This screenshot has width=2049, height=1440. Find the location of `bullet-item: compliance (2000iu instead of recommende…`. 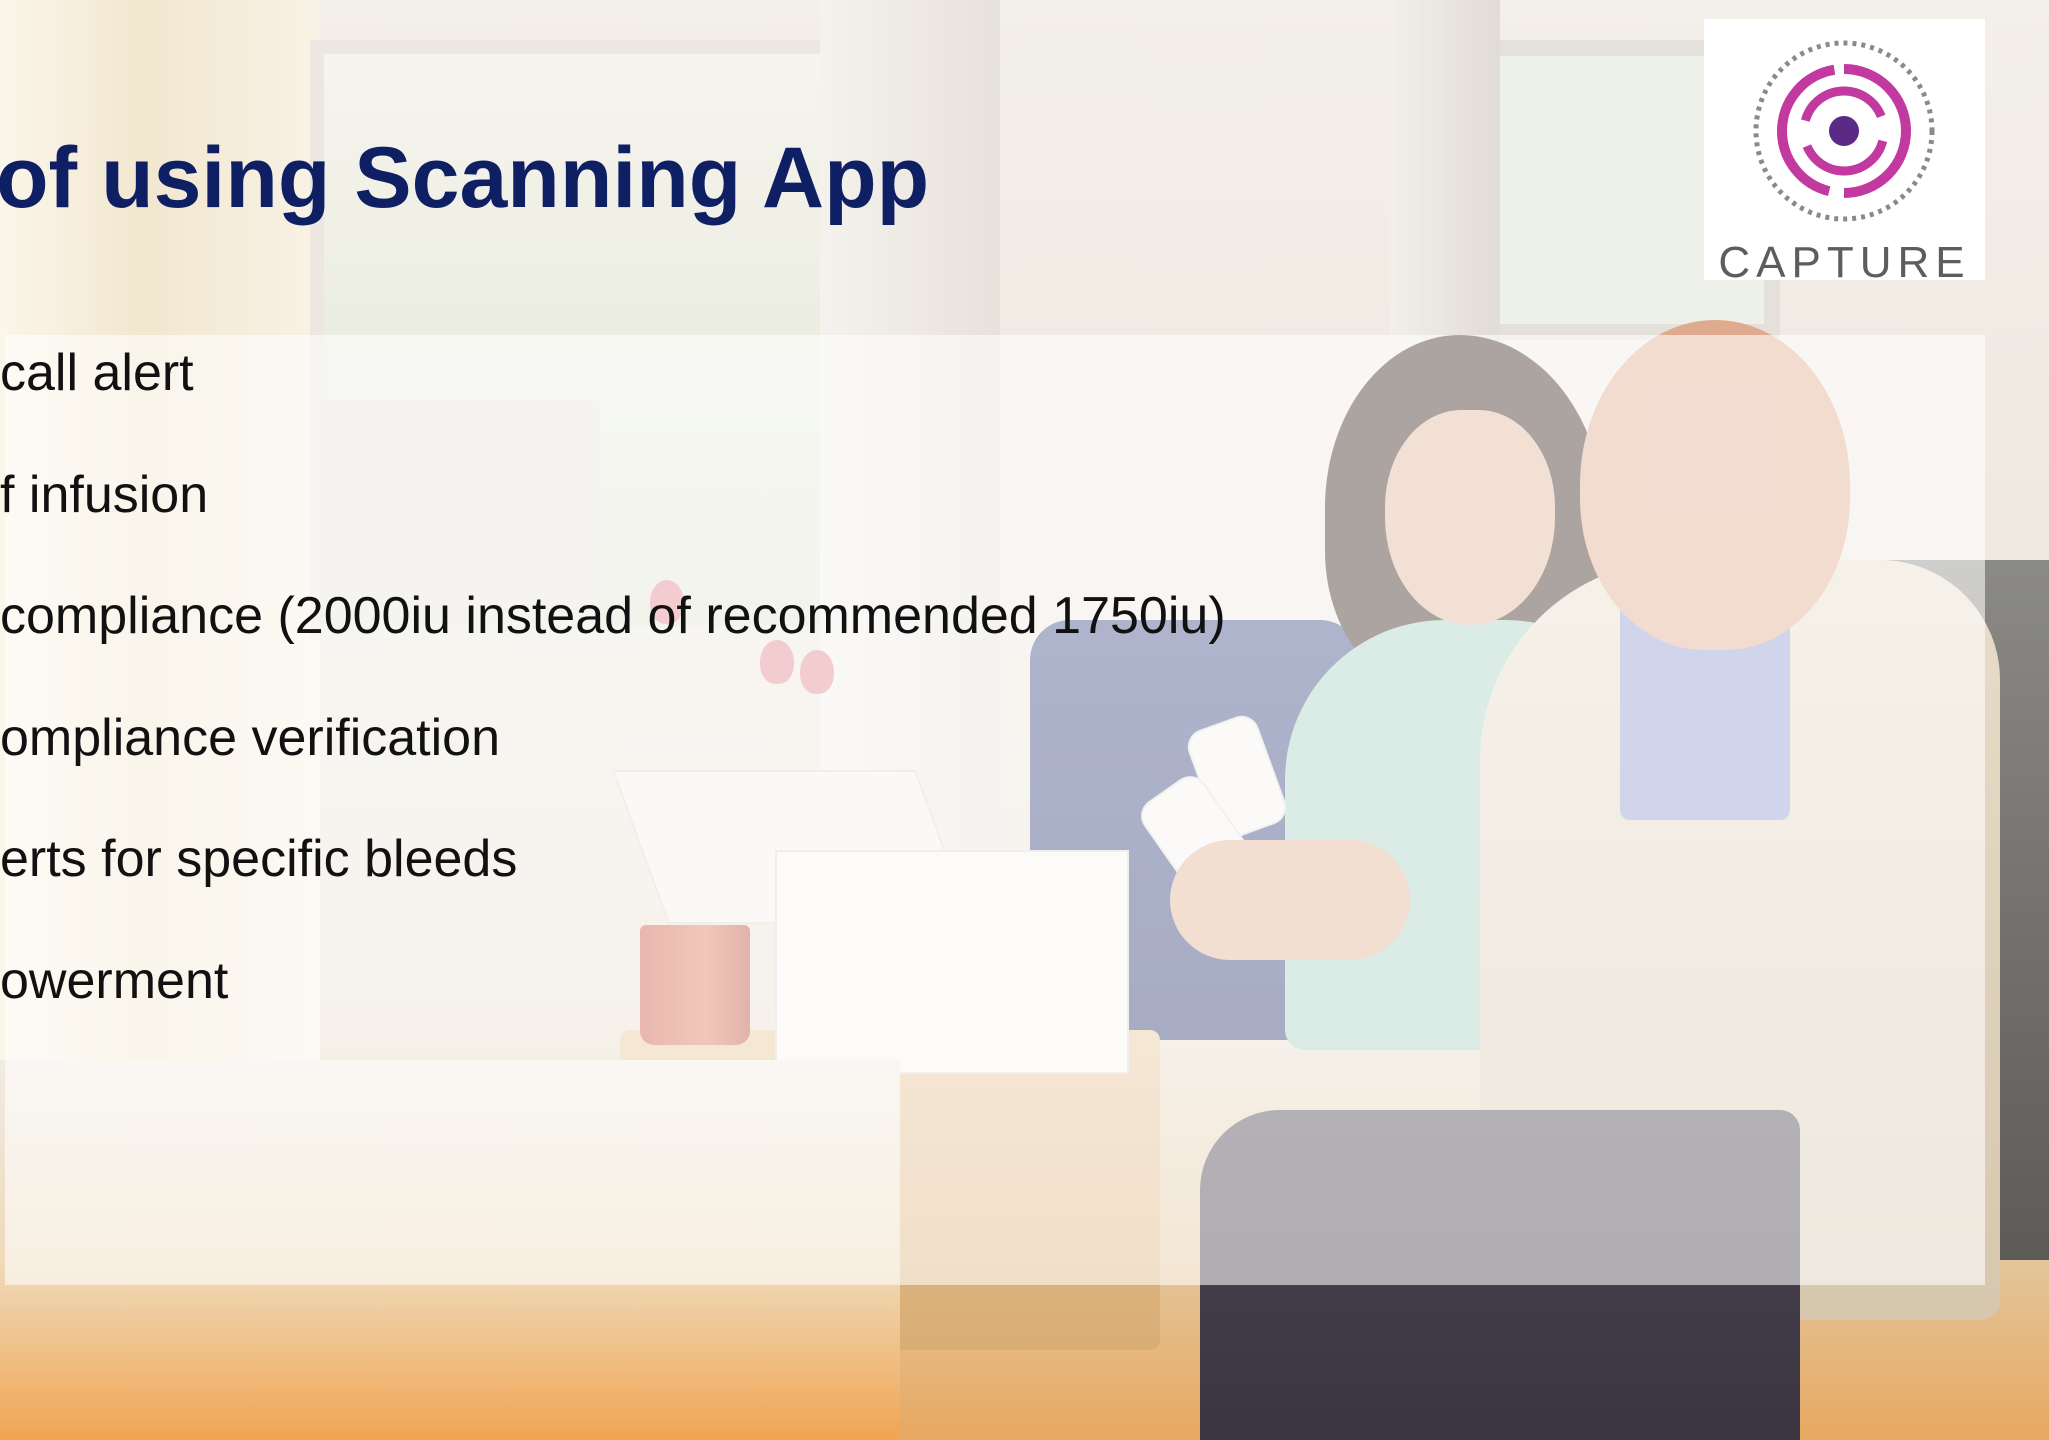

bullet-item: compliance (2000iu instead of recommende… is located at coordinates (613, 616).